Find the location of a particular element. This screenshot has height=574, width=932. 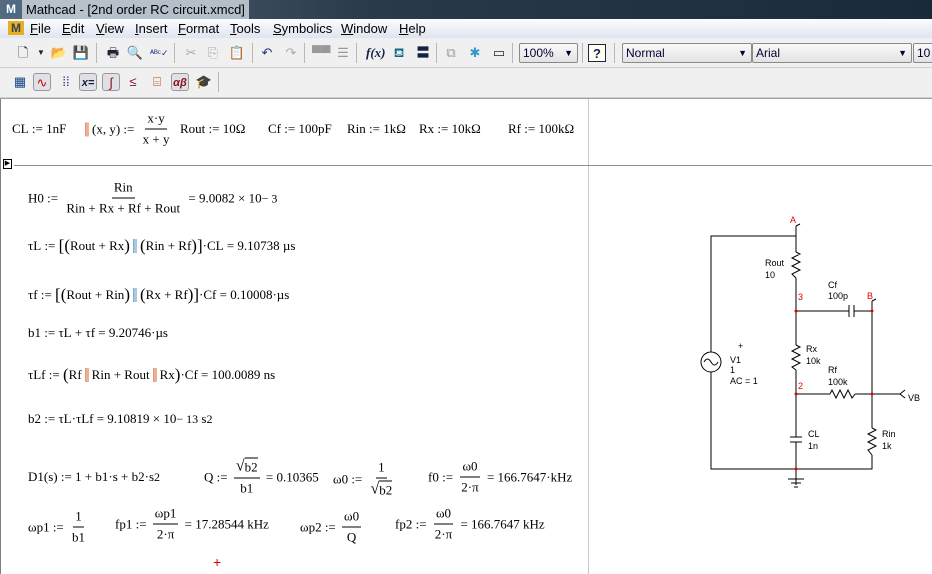

resistor-rx is located at coordinates (796, 357).